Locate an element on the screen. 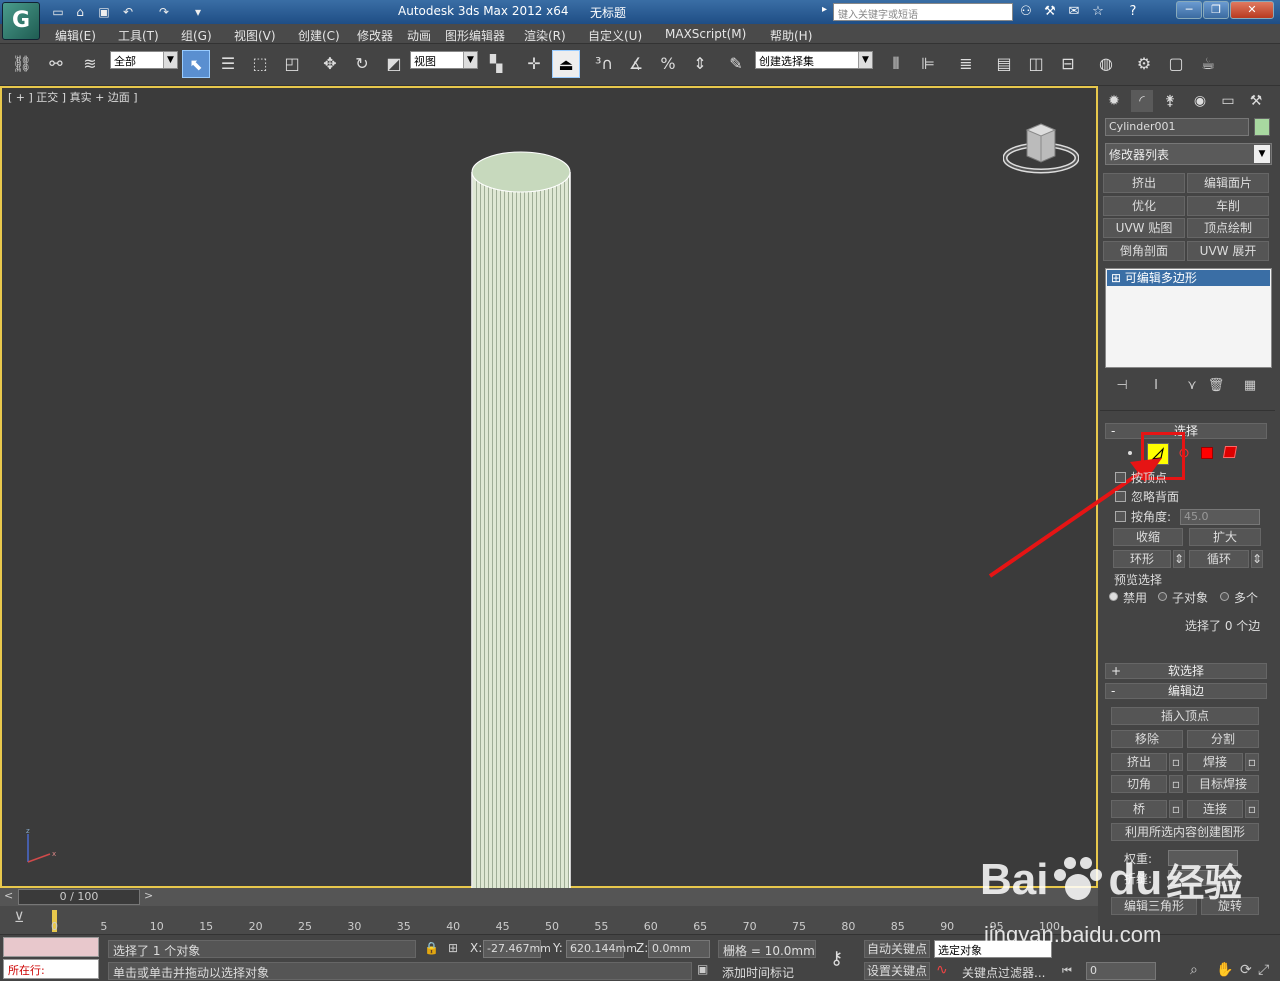 The height and width of the screenshot is (981, 1280). bridge-settings-icon: ▫ is located at coordinates (1176, 809).